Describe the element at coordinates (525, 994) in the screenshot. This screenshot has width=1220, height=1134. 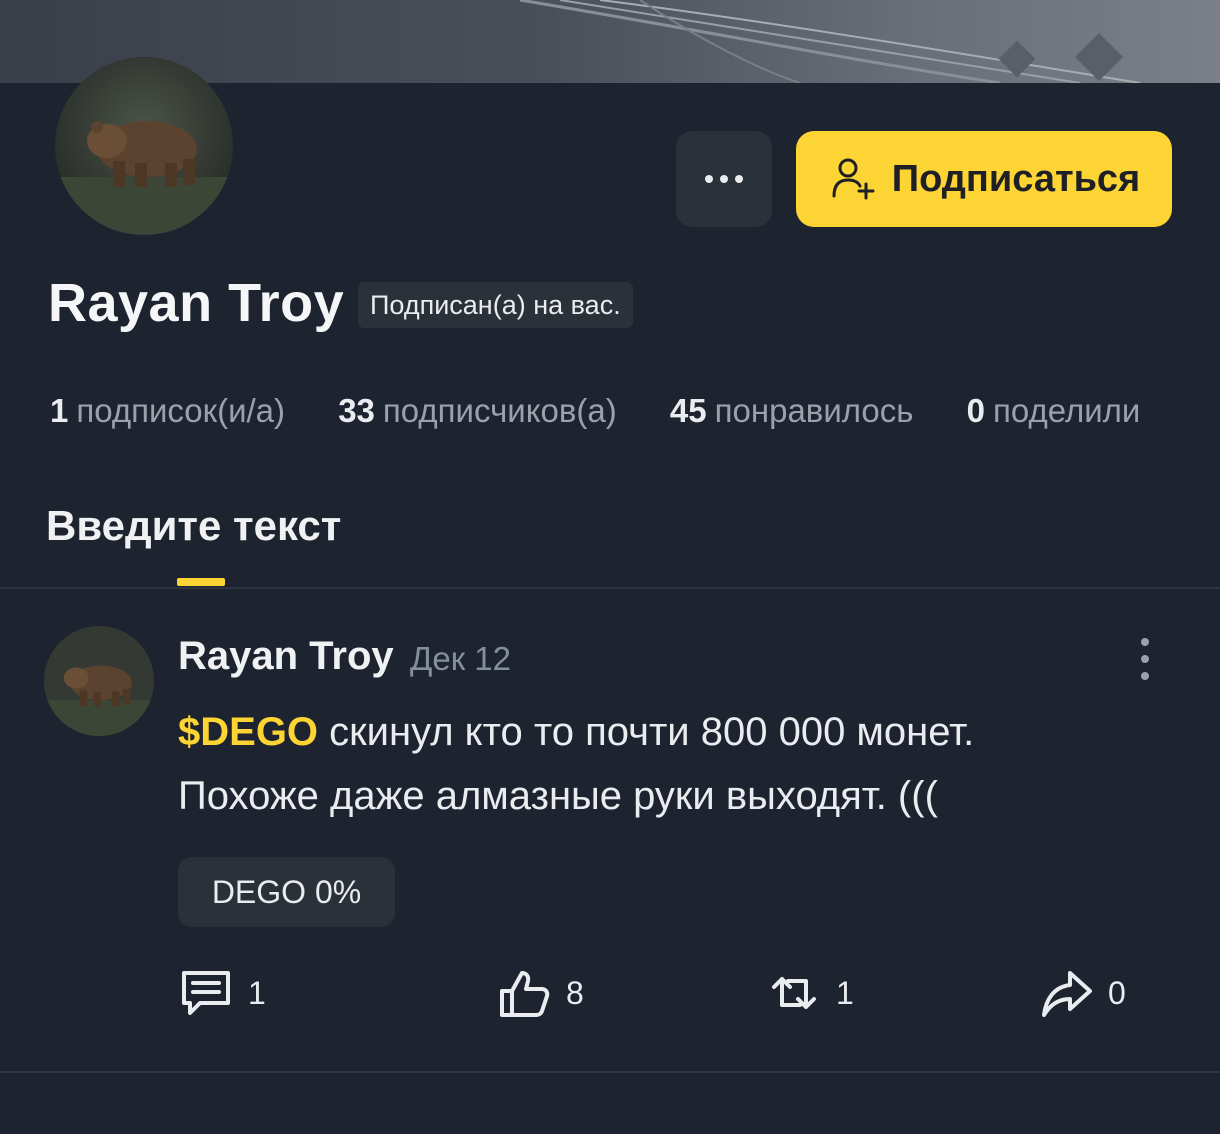
I see `thumbs-up-icon` at that location.